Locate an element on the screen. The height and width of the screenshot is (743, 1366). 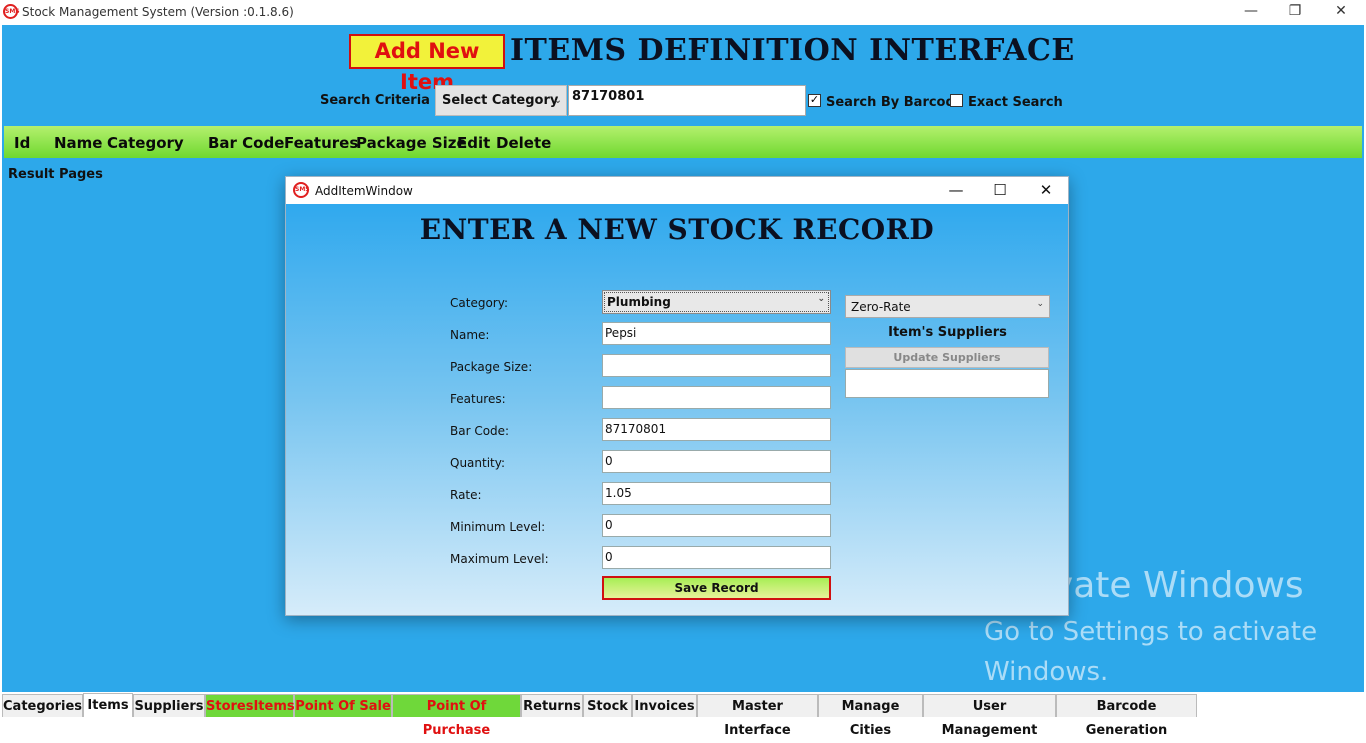
minimum-level-label: Minimum Level: is located at coordinates (498, 527).